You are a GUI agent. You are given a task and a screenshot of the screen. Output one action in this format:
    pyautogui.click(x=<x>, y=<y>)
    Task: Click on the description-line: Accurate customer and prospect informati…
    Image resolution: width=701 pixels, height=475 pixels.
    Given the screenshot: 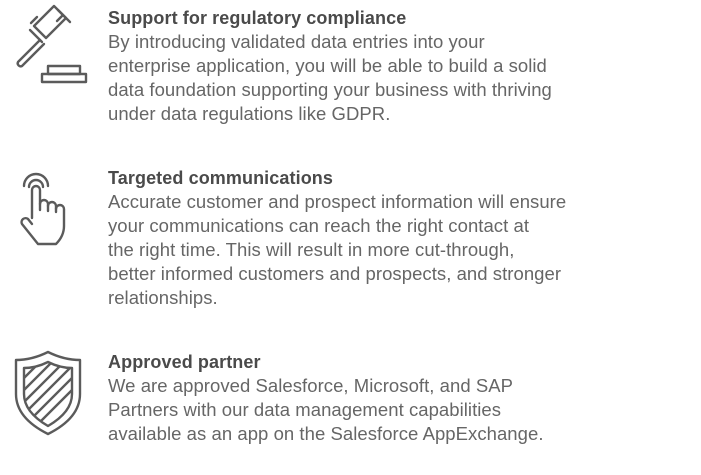 What is the action you would take?
    pyautogui.click(x=337, y=201)
    